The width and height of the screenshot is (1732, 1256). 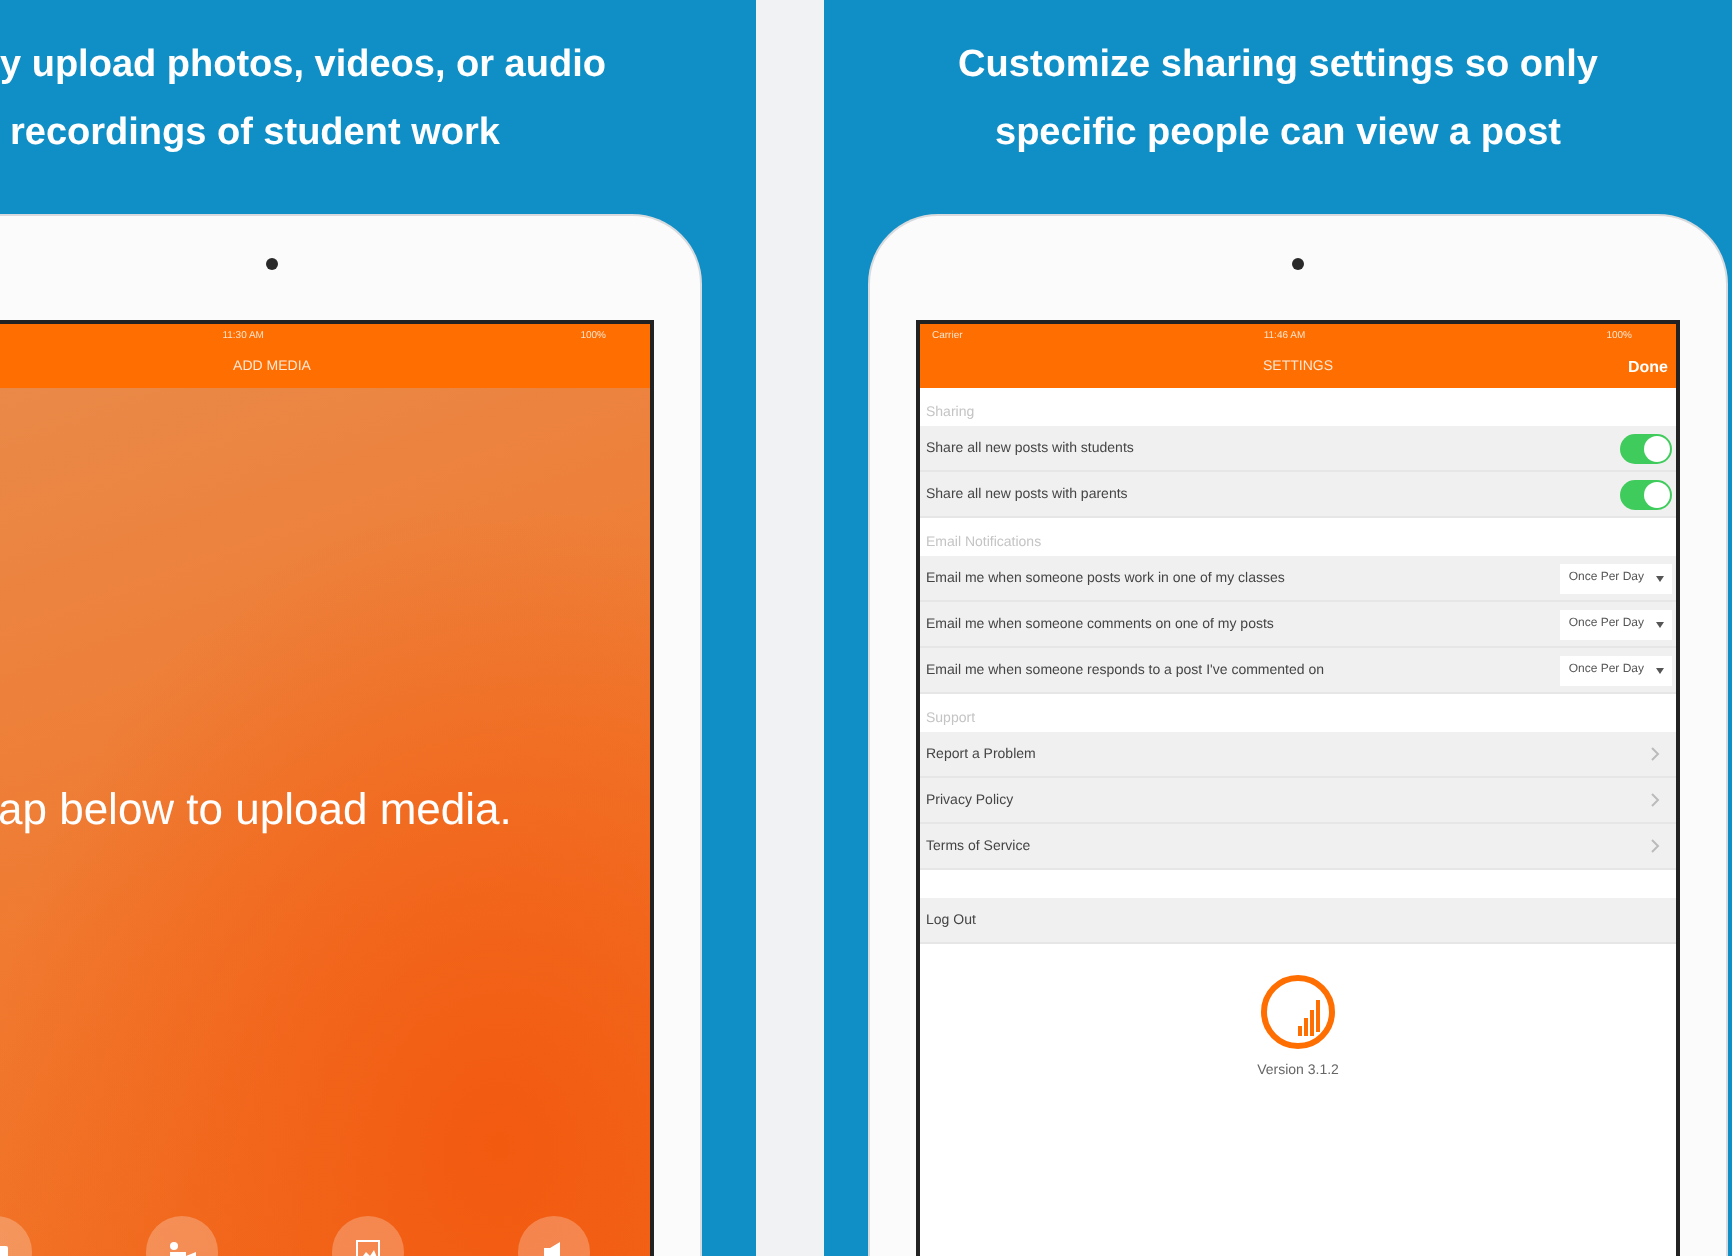 What do you see at coordinates (1278, 134) in the screenshot?
I see `caption-text: specific people can view a post` at bounding box center [1278, 134].